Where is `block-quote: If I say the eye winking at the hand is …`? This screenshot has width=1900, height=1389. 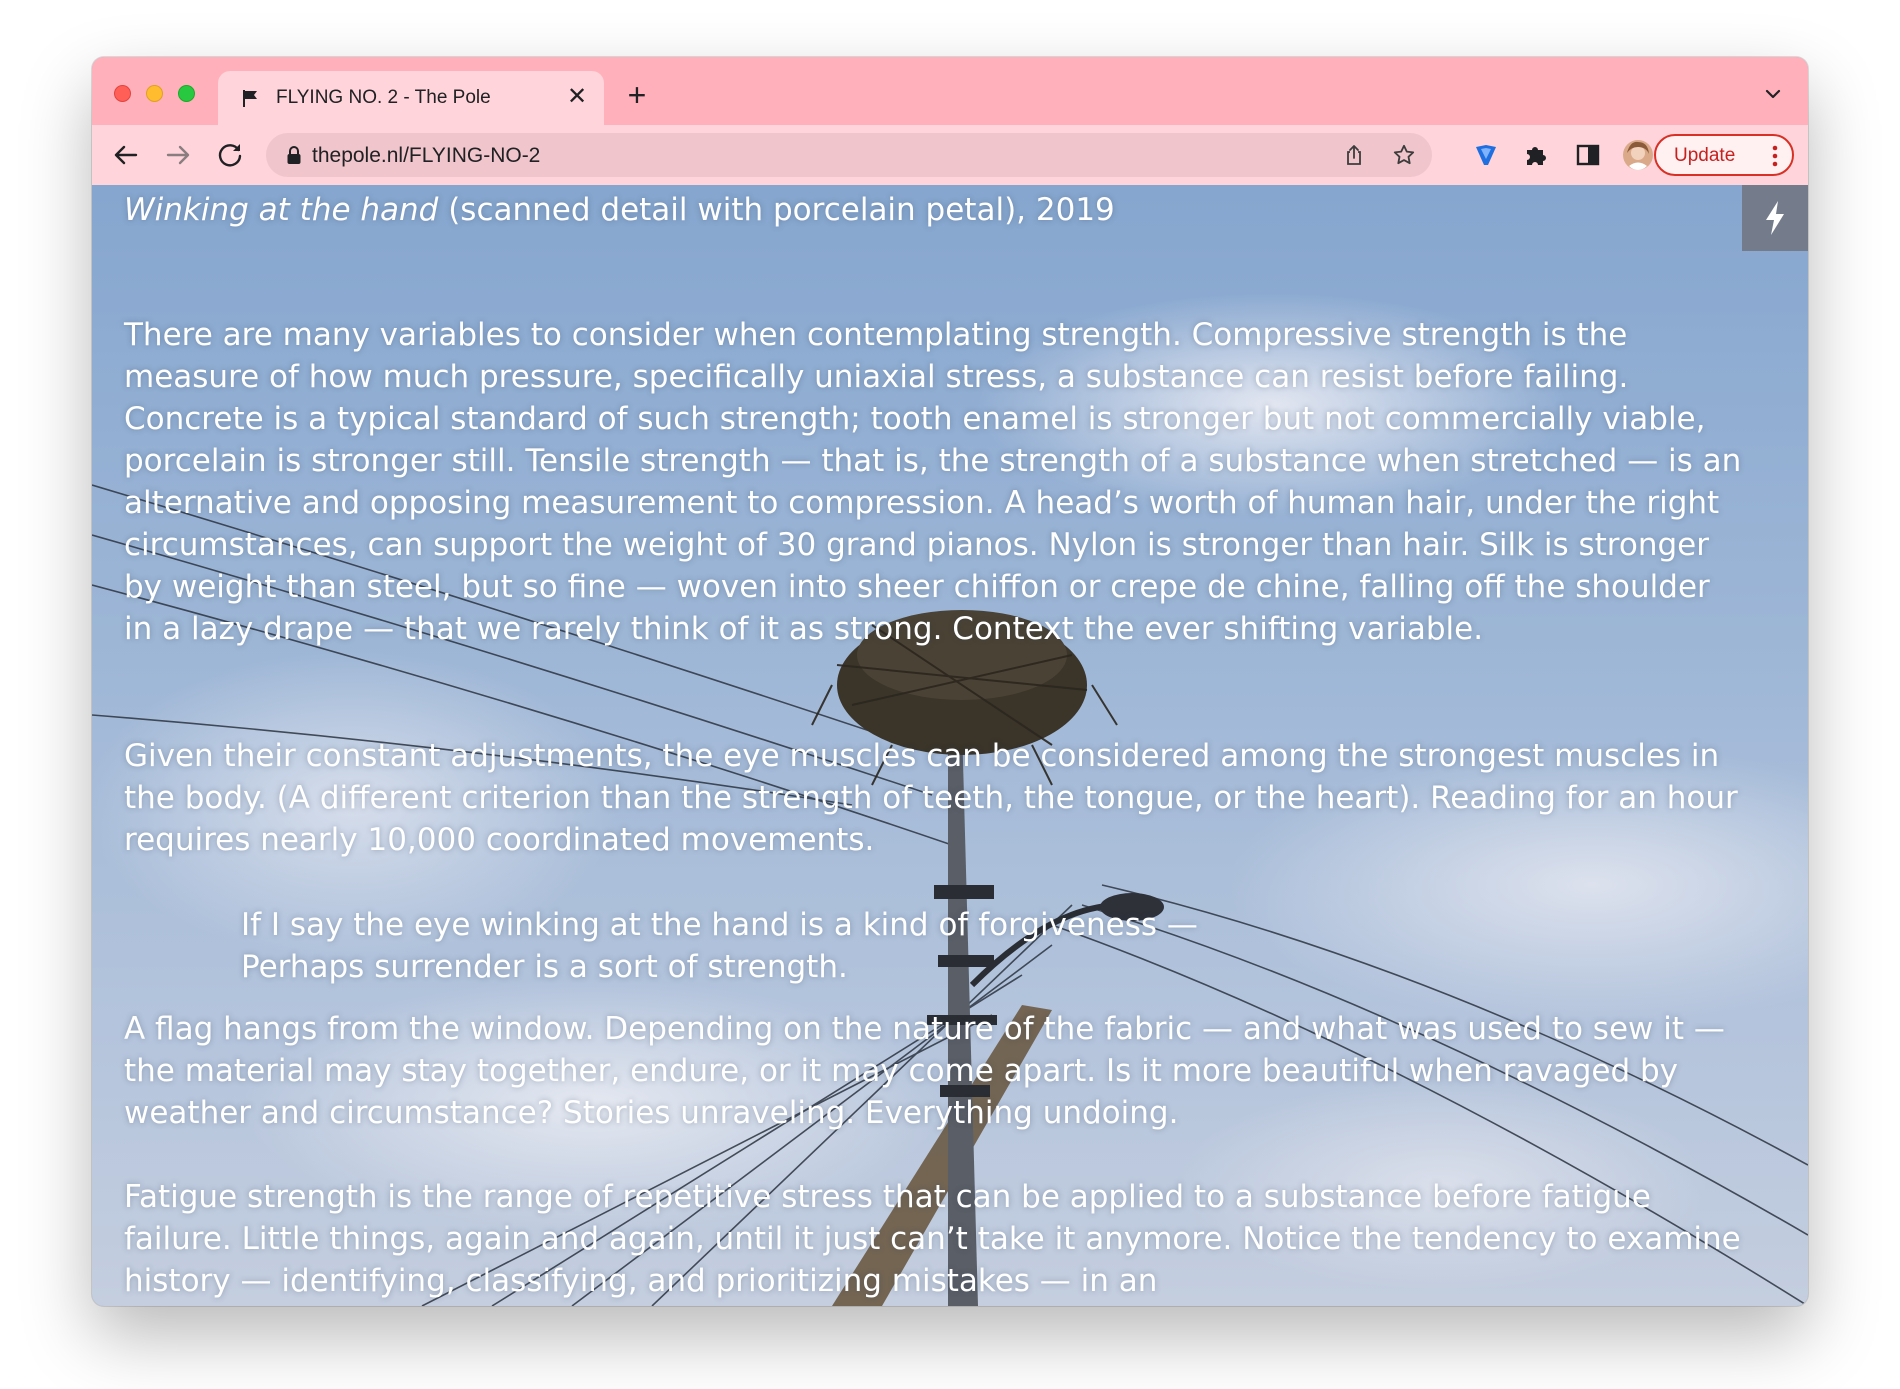
block-quote: If I say the eye winking at the hand is … is located at coordinates (719, 946).